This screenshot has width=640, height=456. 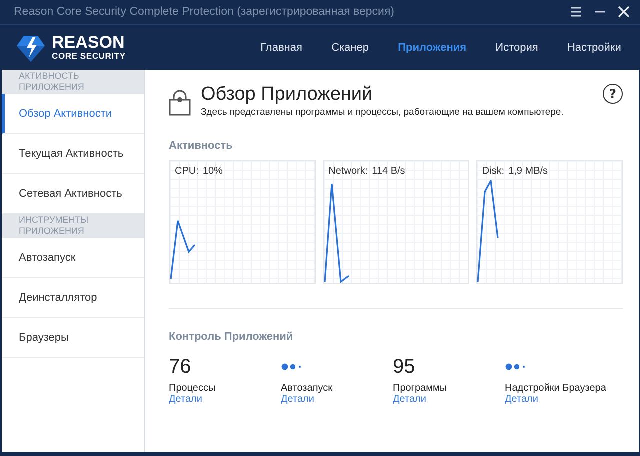 What do you see at coordinates (389, 171) in the screenshot?
I see `graph-reading: 114 B/s` at bounding box center [389, 171].